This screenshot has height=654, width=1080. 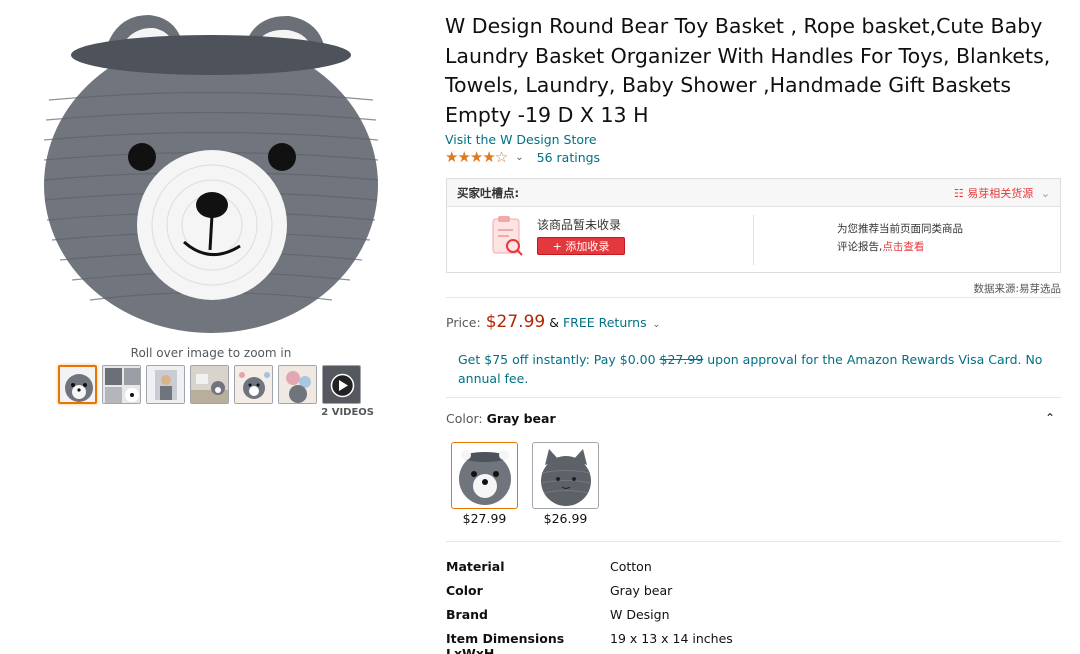 What do you see at coordinates (753, 193) in the screenshot?
I see `plugin-header: 买家吐槽点: ☷ 易芽相关货源 ⌄` at bounding box center [753, 193].